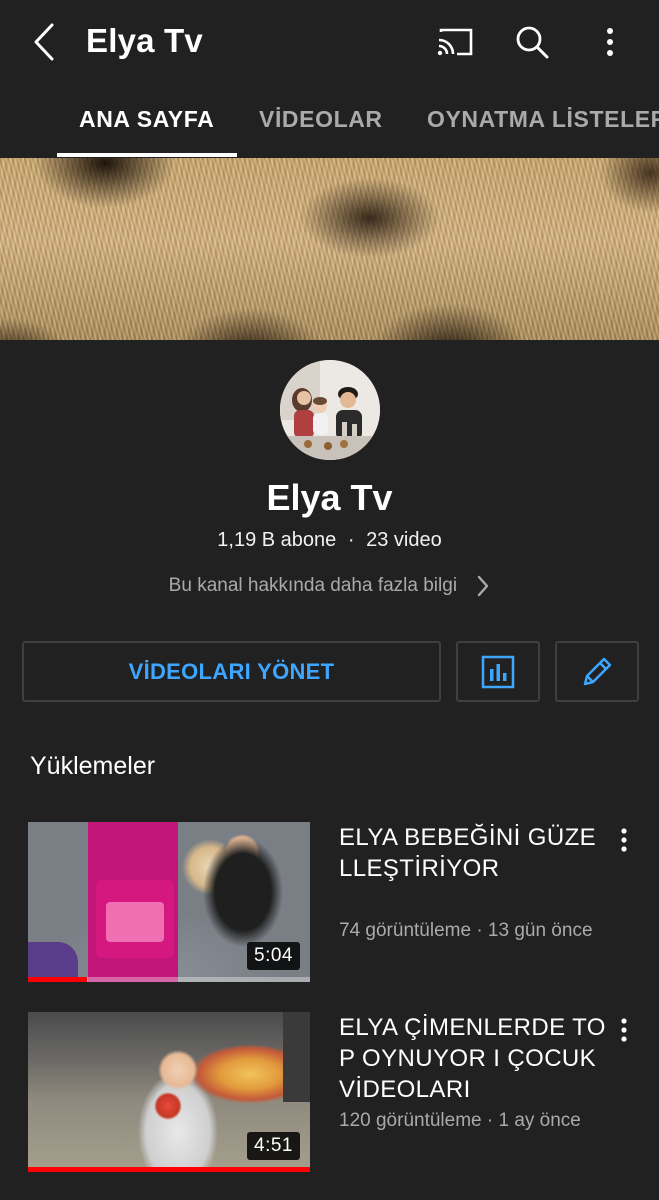 The height and width of the screenshot is (1200, 659). What do you see at coordinates (329, 497) in the screenshot?
I see `channel-name: Elya Tv` at bounding box center [329, 497].